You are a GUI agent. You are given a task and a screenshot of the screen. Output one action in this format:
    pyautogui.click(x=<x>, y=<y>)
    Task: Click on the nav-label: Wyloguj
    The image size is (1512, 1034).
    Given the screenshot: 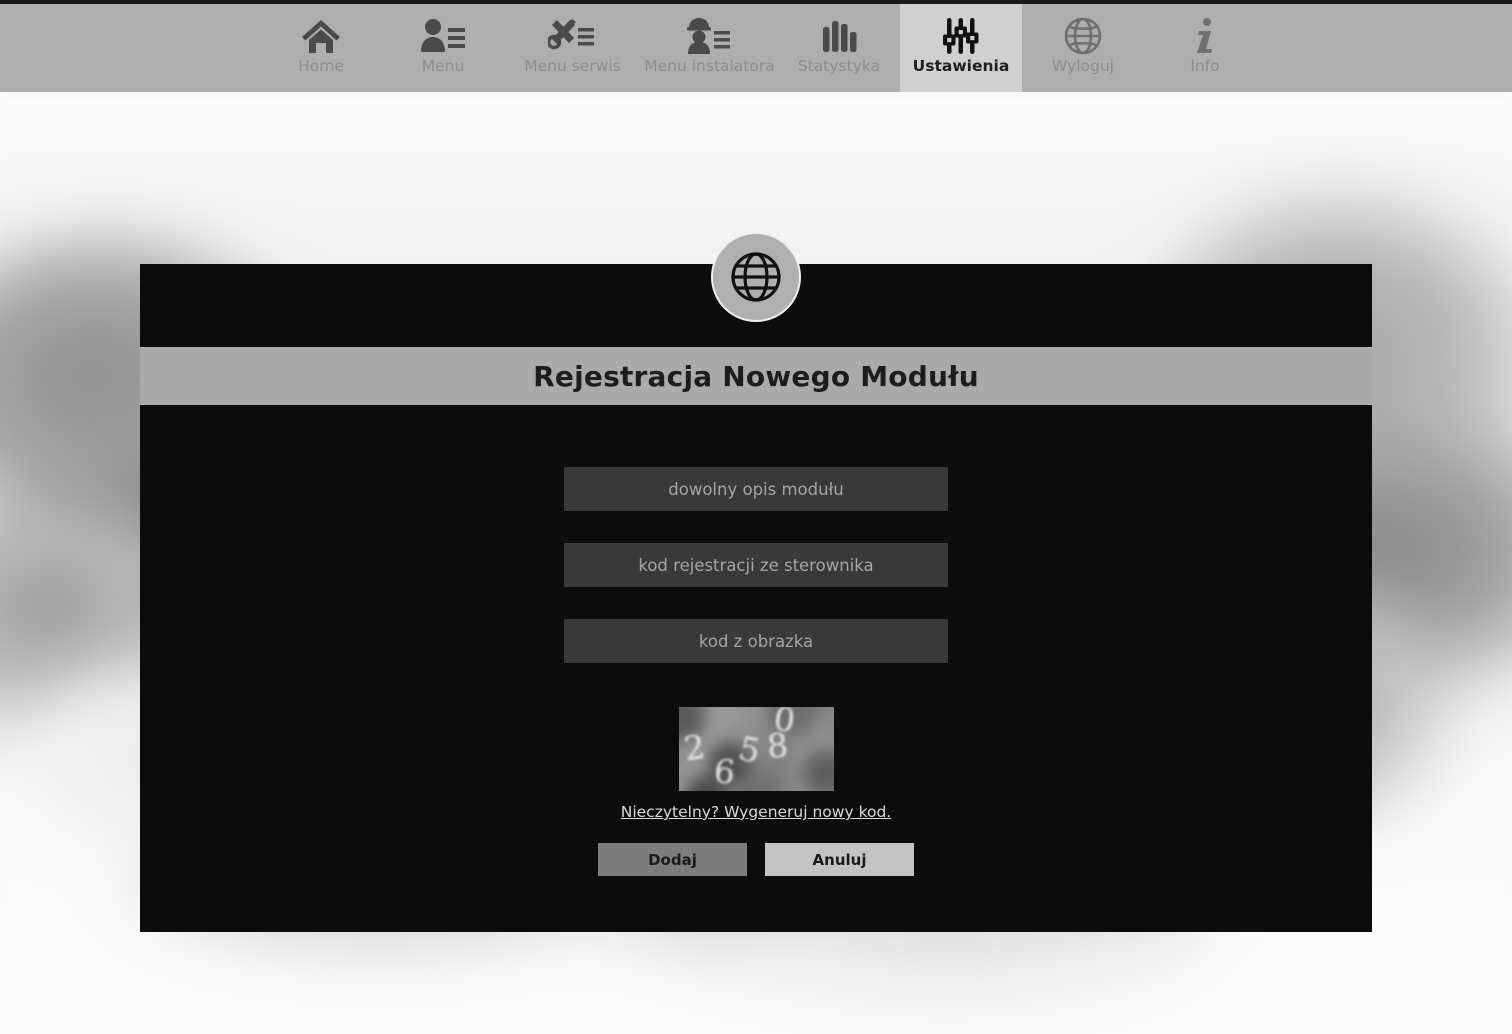 What is the action you would take?
    pyautogui.click(x=1083, y=66)
    